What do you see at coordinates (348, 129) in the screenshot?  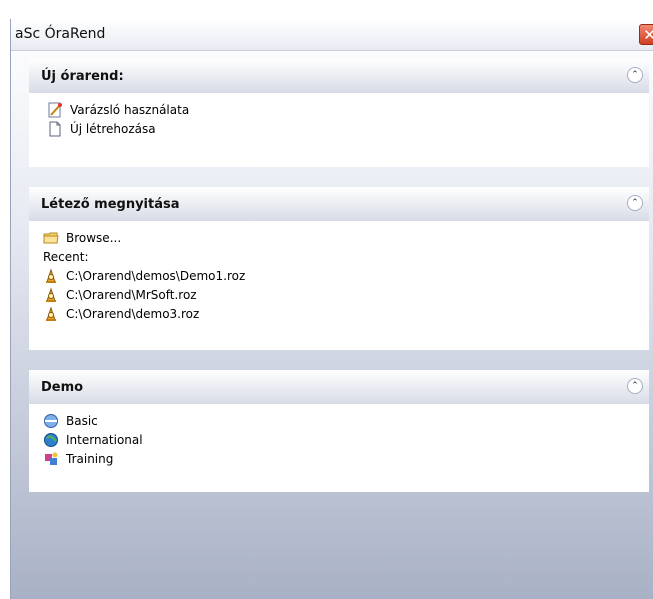 I see `new-timetable-link: Új létrehozása` at bounding box center [348, 129].